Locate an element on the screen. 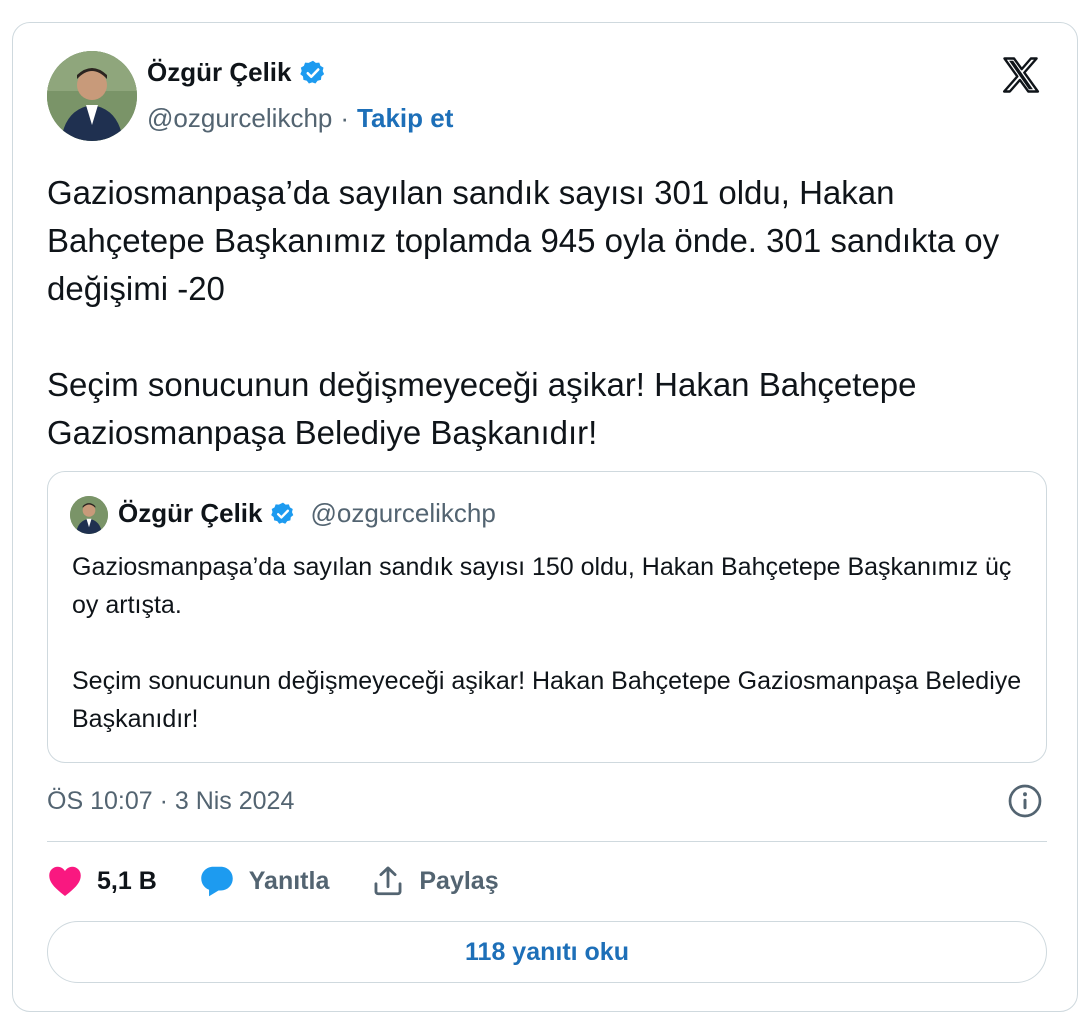 Image resolution: width=1092 pixels, height=1024 pixels. x-logo-icon is located at coordinates (1021, 75).